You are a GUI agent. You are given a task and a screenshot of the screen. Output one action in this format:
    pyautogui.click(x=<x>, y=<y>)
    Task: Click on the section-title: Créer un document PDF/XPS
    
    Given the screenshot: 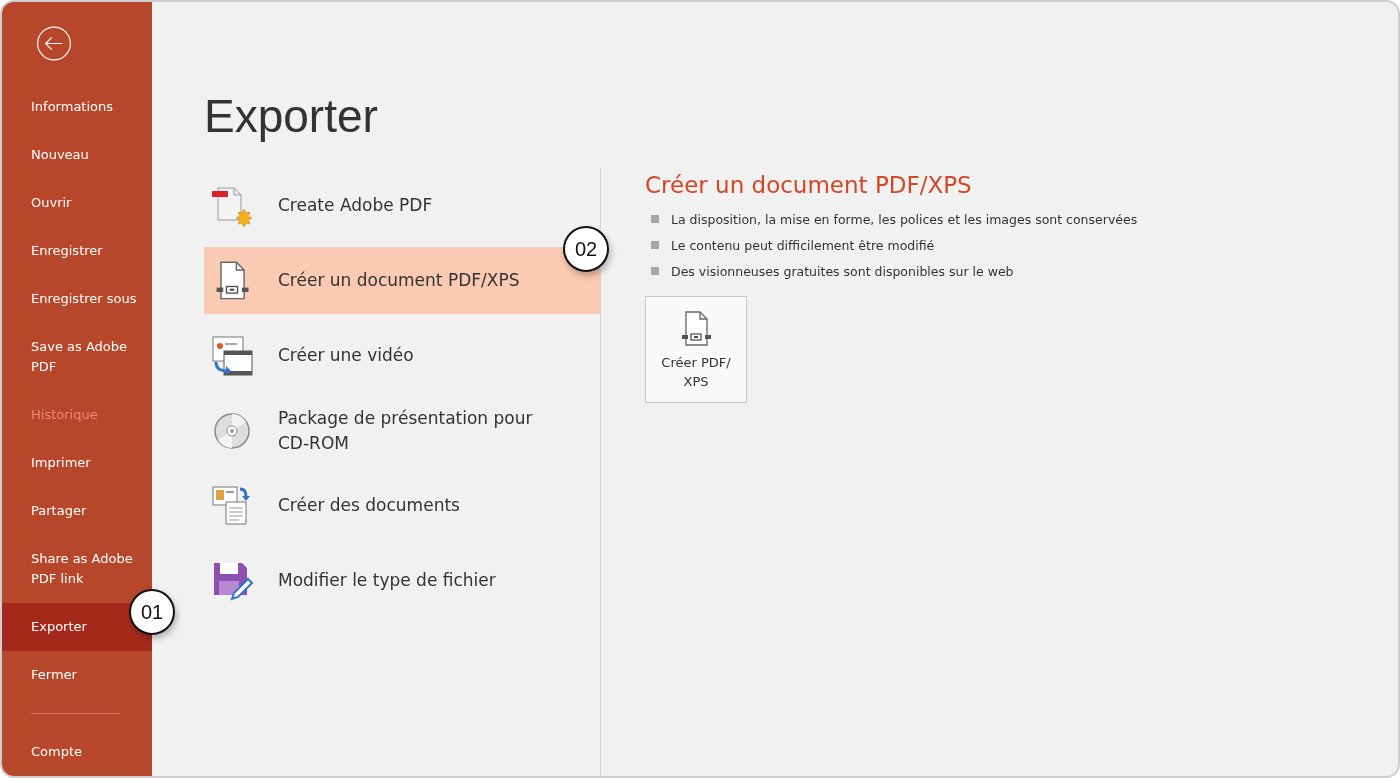 What is the action you would take?
    pyautogui.click(x=809, y=185)
    